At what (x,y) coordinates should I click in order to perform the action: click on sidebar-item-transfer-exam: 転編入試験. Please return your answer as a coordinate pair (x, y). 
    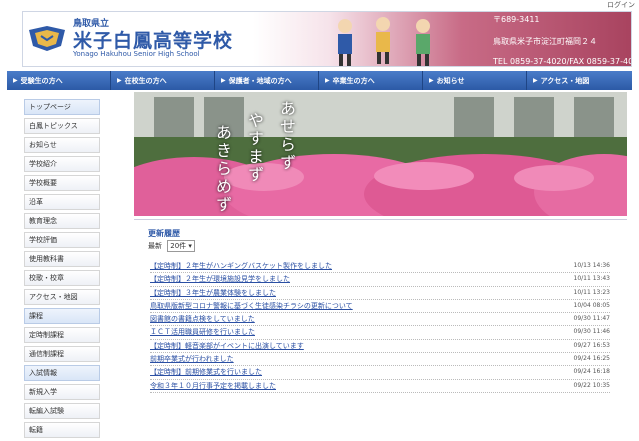
    Looking at the image, I should click on (62, 411).